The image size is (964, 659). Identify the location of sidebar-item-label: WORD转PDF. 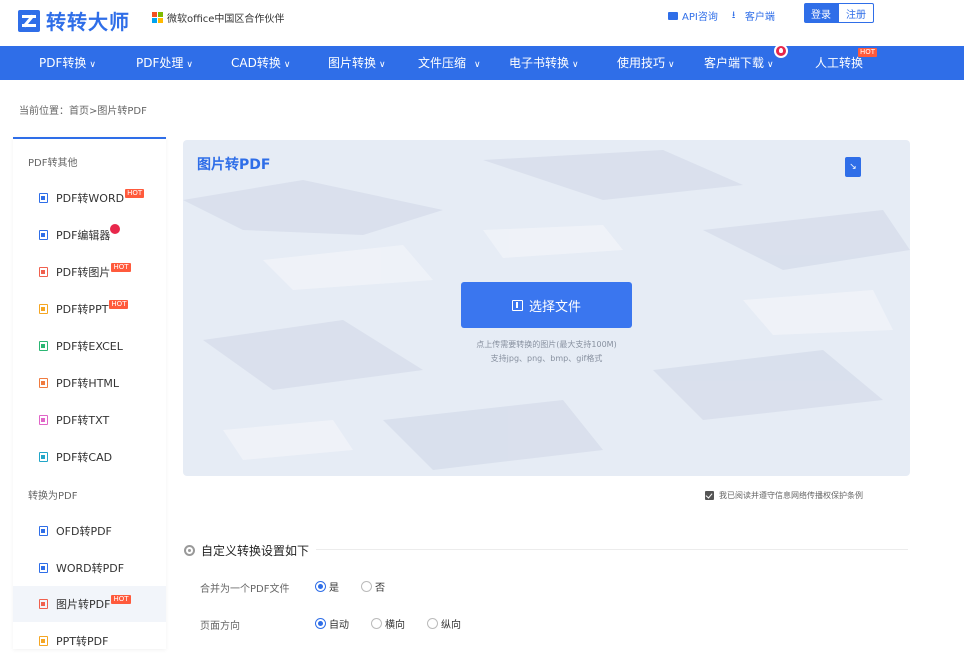
(90, 568).